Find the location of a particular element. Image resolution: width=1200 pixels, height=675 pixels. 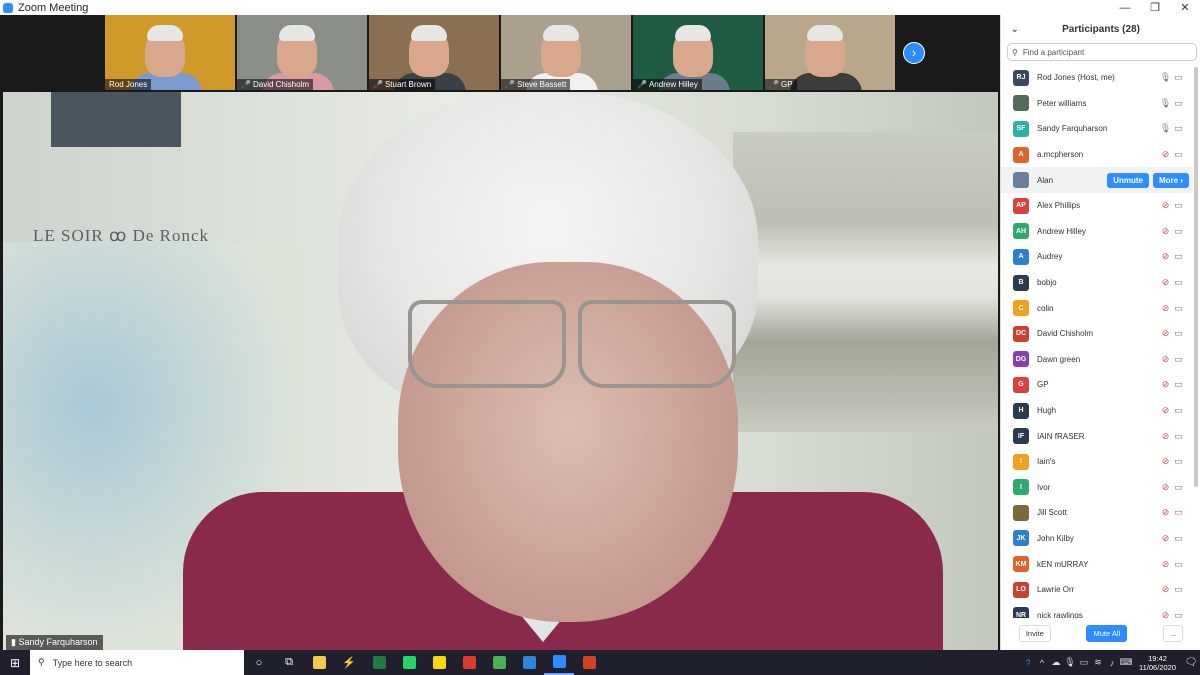

participant-list-scrollbar is located at coordinates (1196, 277).